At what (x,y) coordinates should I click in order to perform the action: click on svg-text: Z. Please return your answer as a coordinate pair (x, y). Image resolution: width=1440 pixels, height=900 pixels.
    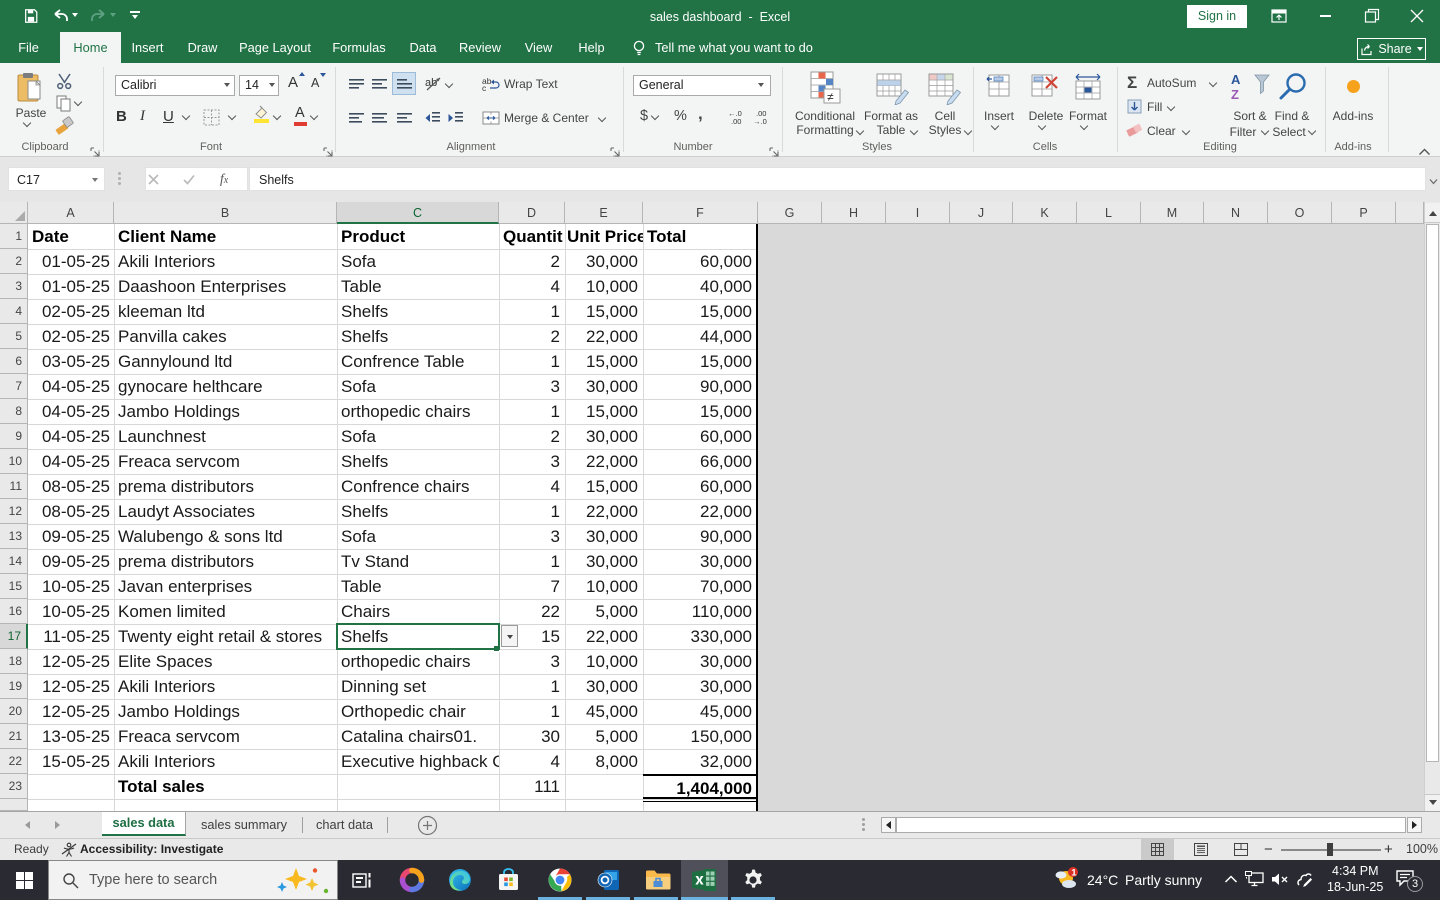
    Looking at the image, I should click on (1235, 94).